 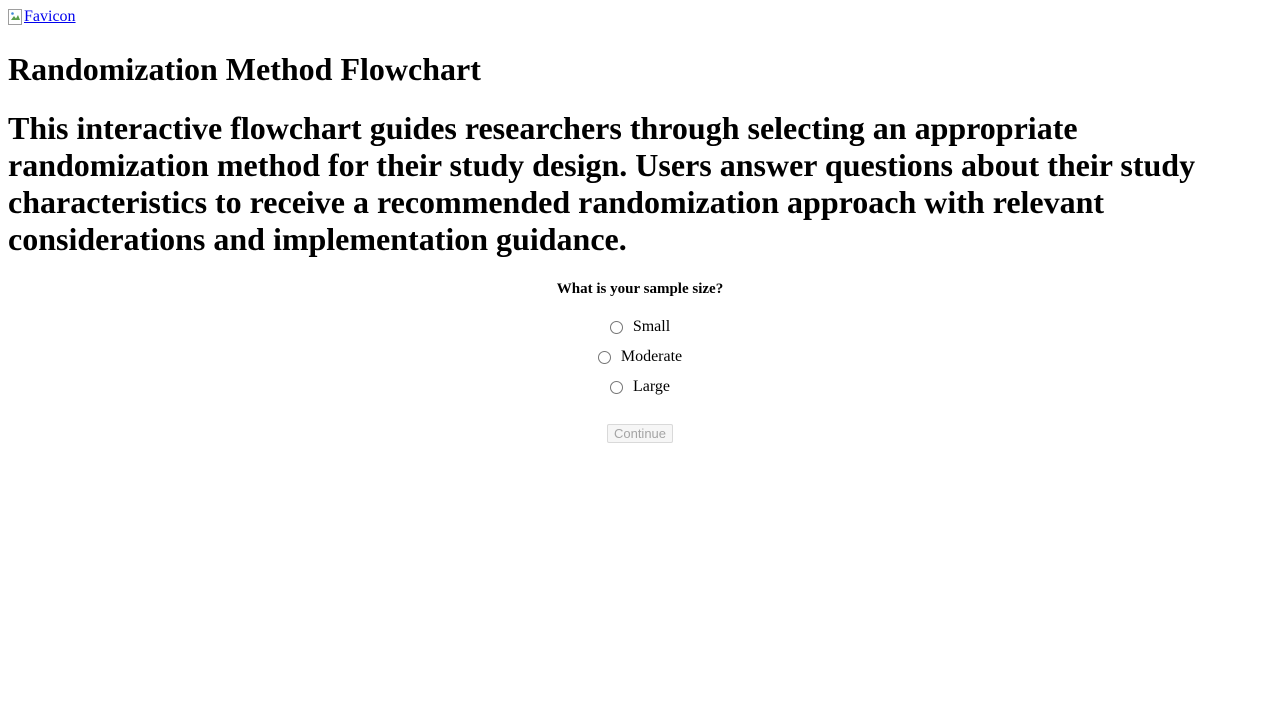 What do you see at coordinates (616, 327) in the screenshot?
I see `radio-small` at bounding box center [616, 327].